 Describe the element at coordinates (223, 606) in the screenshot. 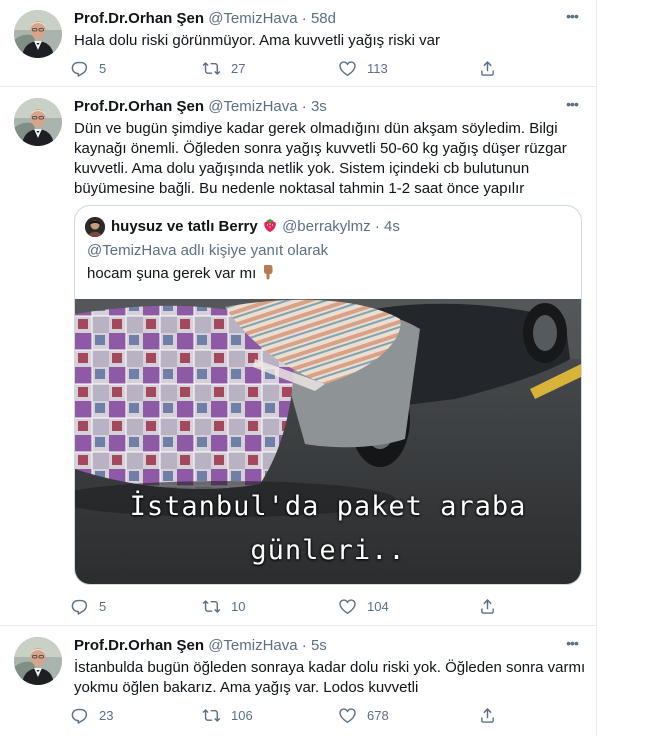

I see `retweet-button: 10` at that location.